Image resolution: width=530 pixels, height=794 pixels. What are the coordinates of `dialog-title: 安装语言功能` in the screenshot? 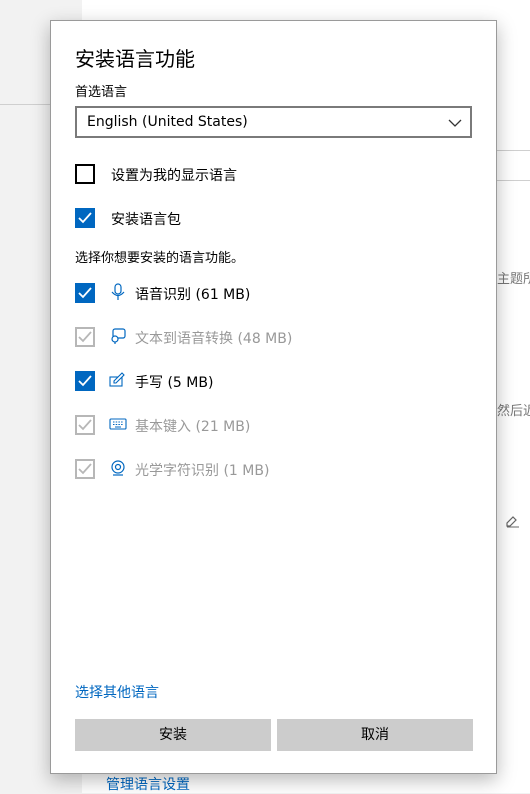 It's located at (135, 59).